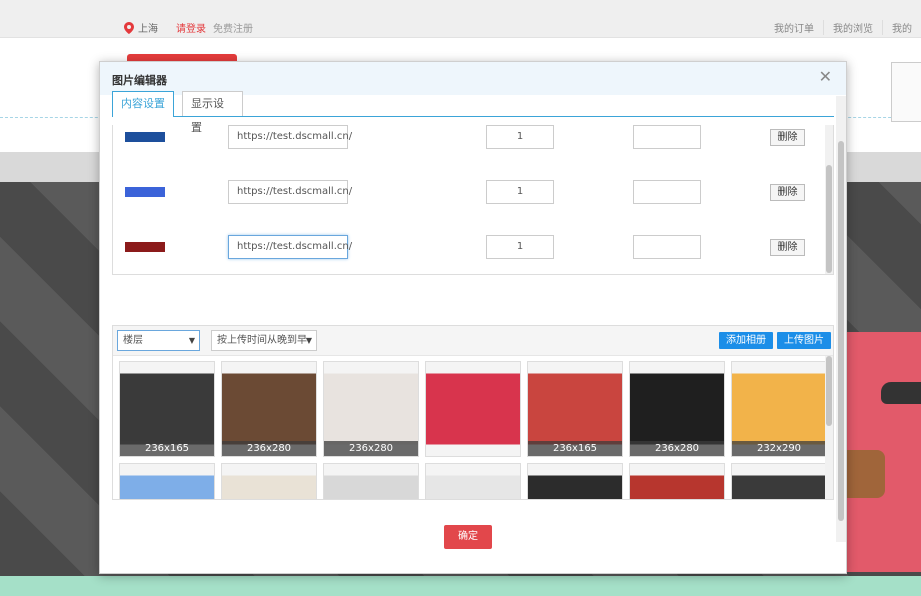 The image size is (921, 596). I want to click on upload-image-button: 上传图片, so click(804, 340).